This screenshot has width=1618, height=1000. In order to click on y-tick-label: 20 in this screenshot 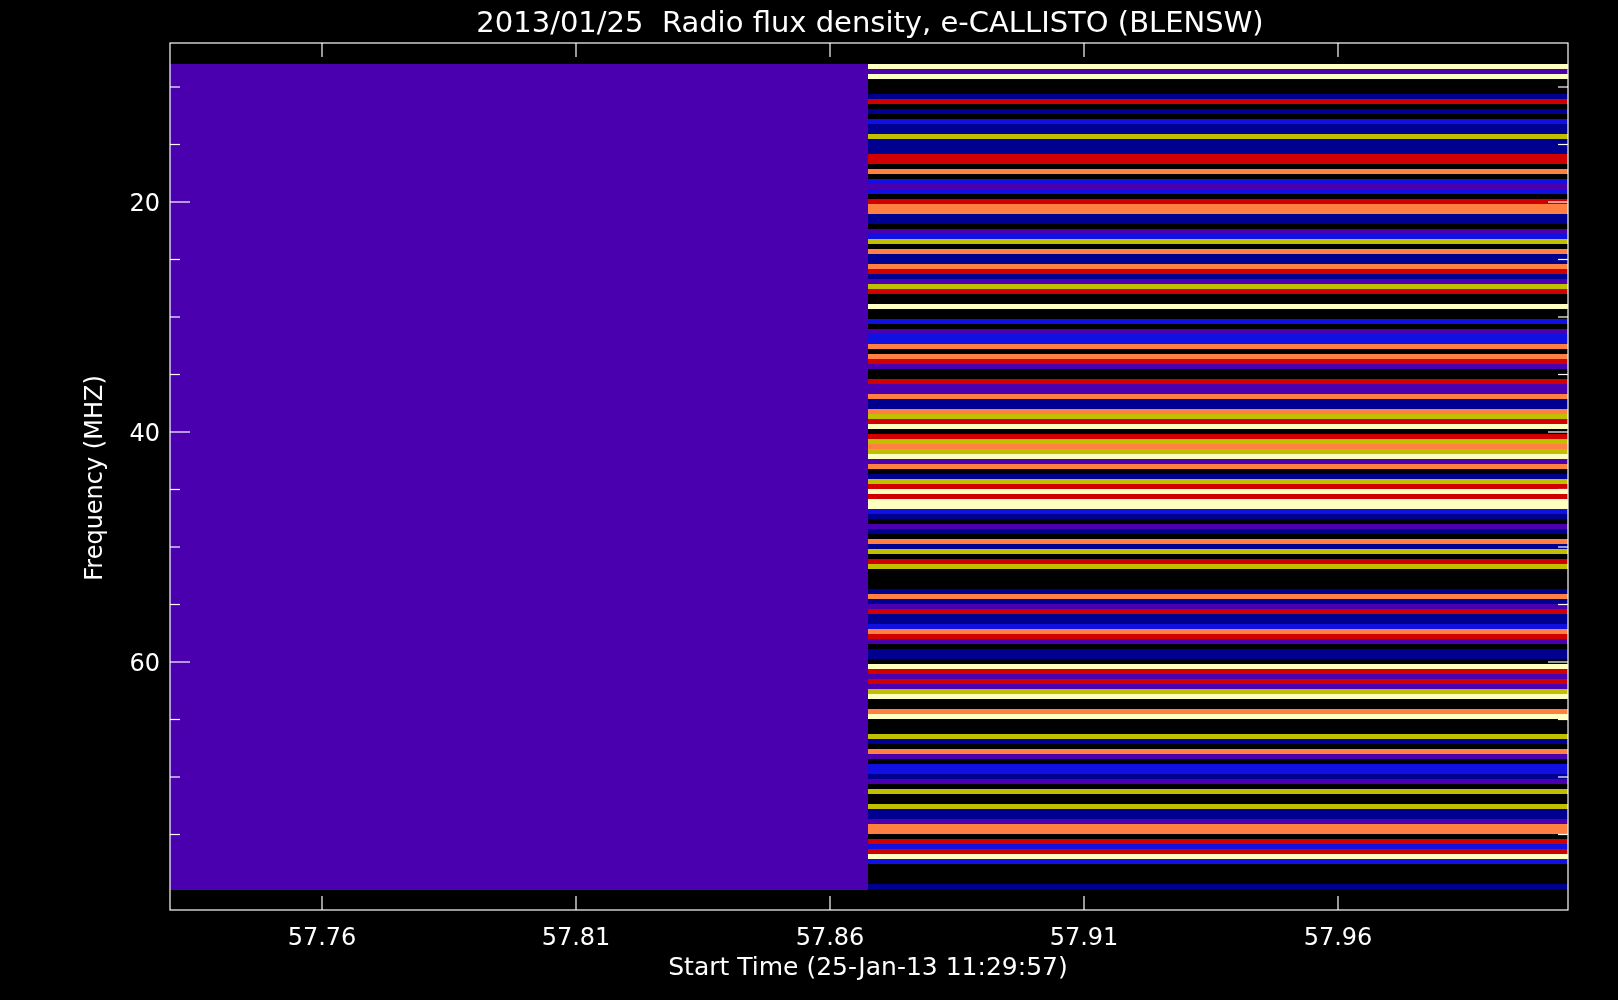, I will do `click(144, 203)`.